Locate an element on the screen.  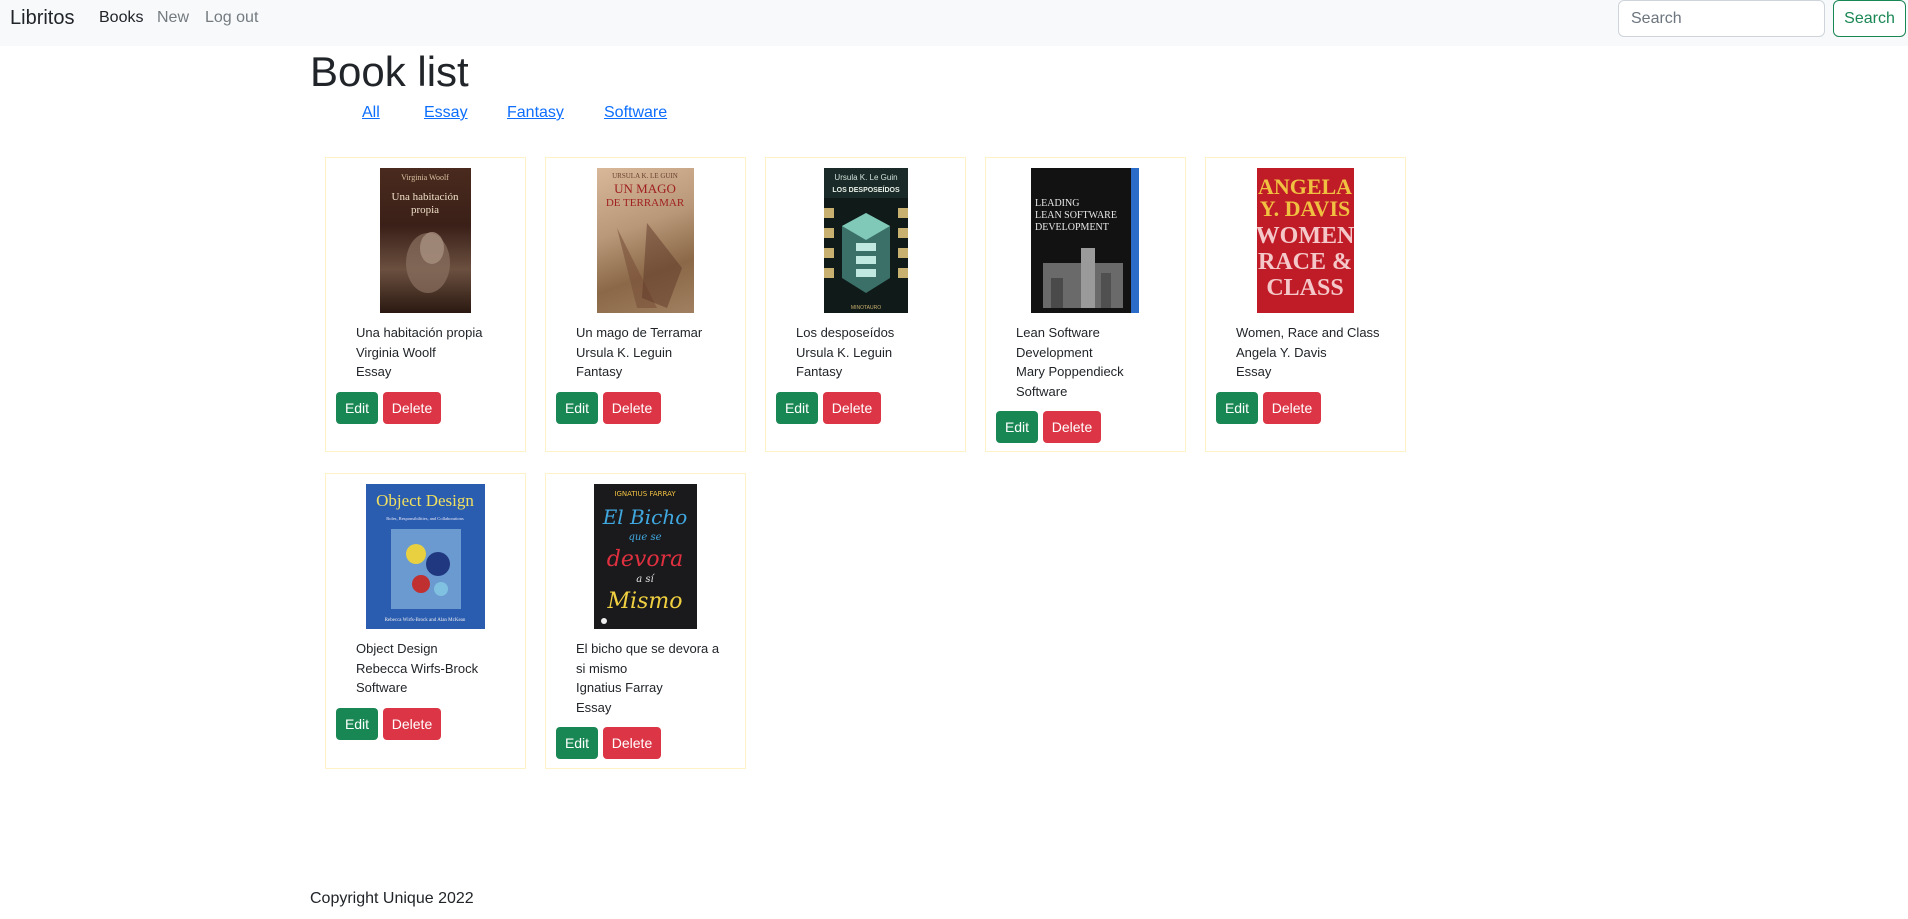
page-title: Book list is located at coordinates (389, 71).